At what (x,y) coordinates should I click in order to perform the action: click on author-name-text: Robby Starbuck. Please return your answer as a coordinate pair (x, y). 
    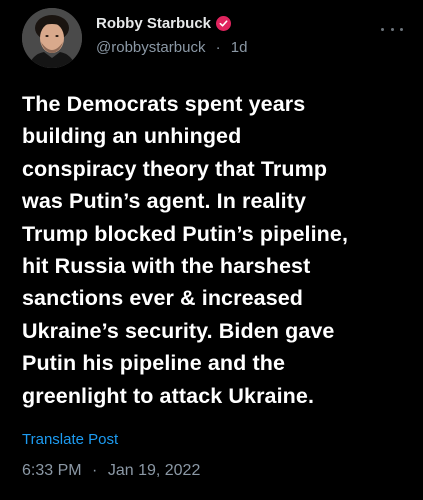
    Looking at the image, I should click on (153, 23).